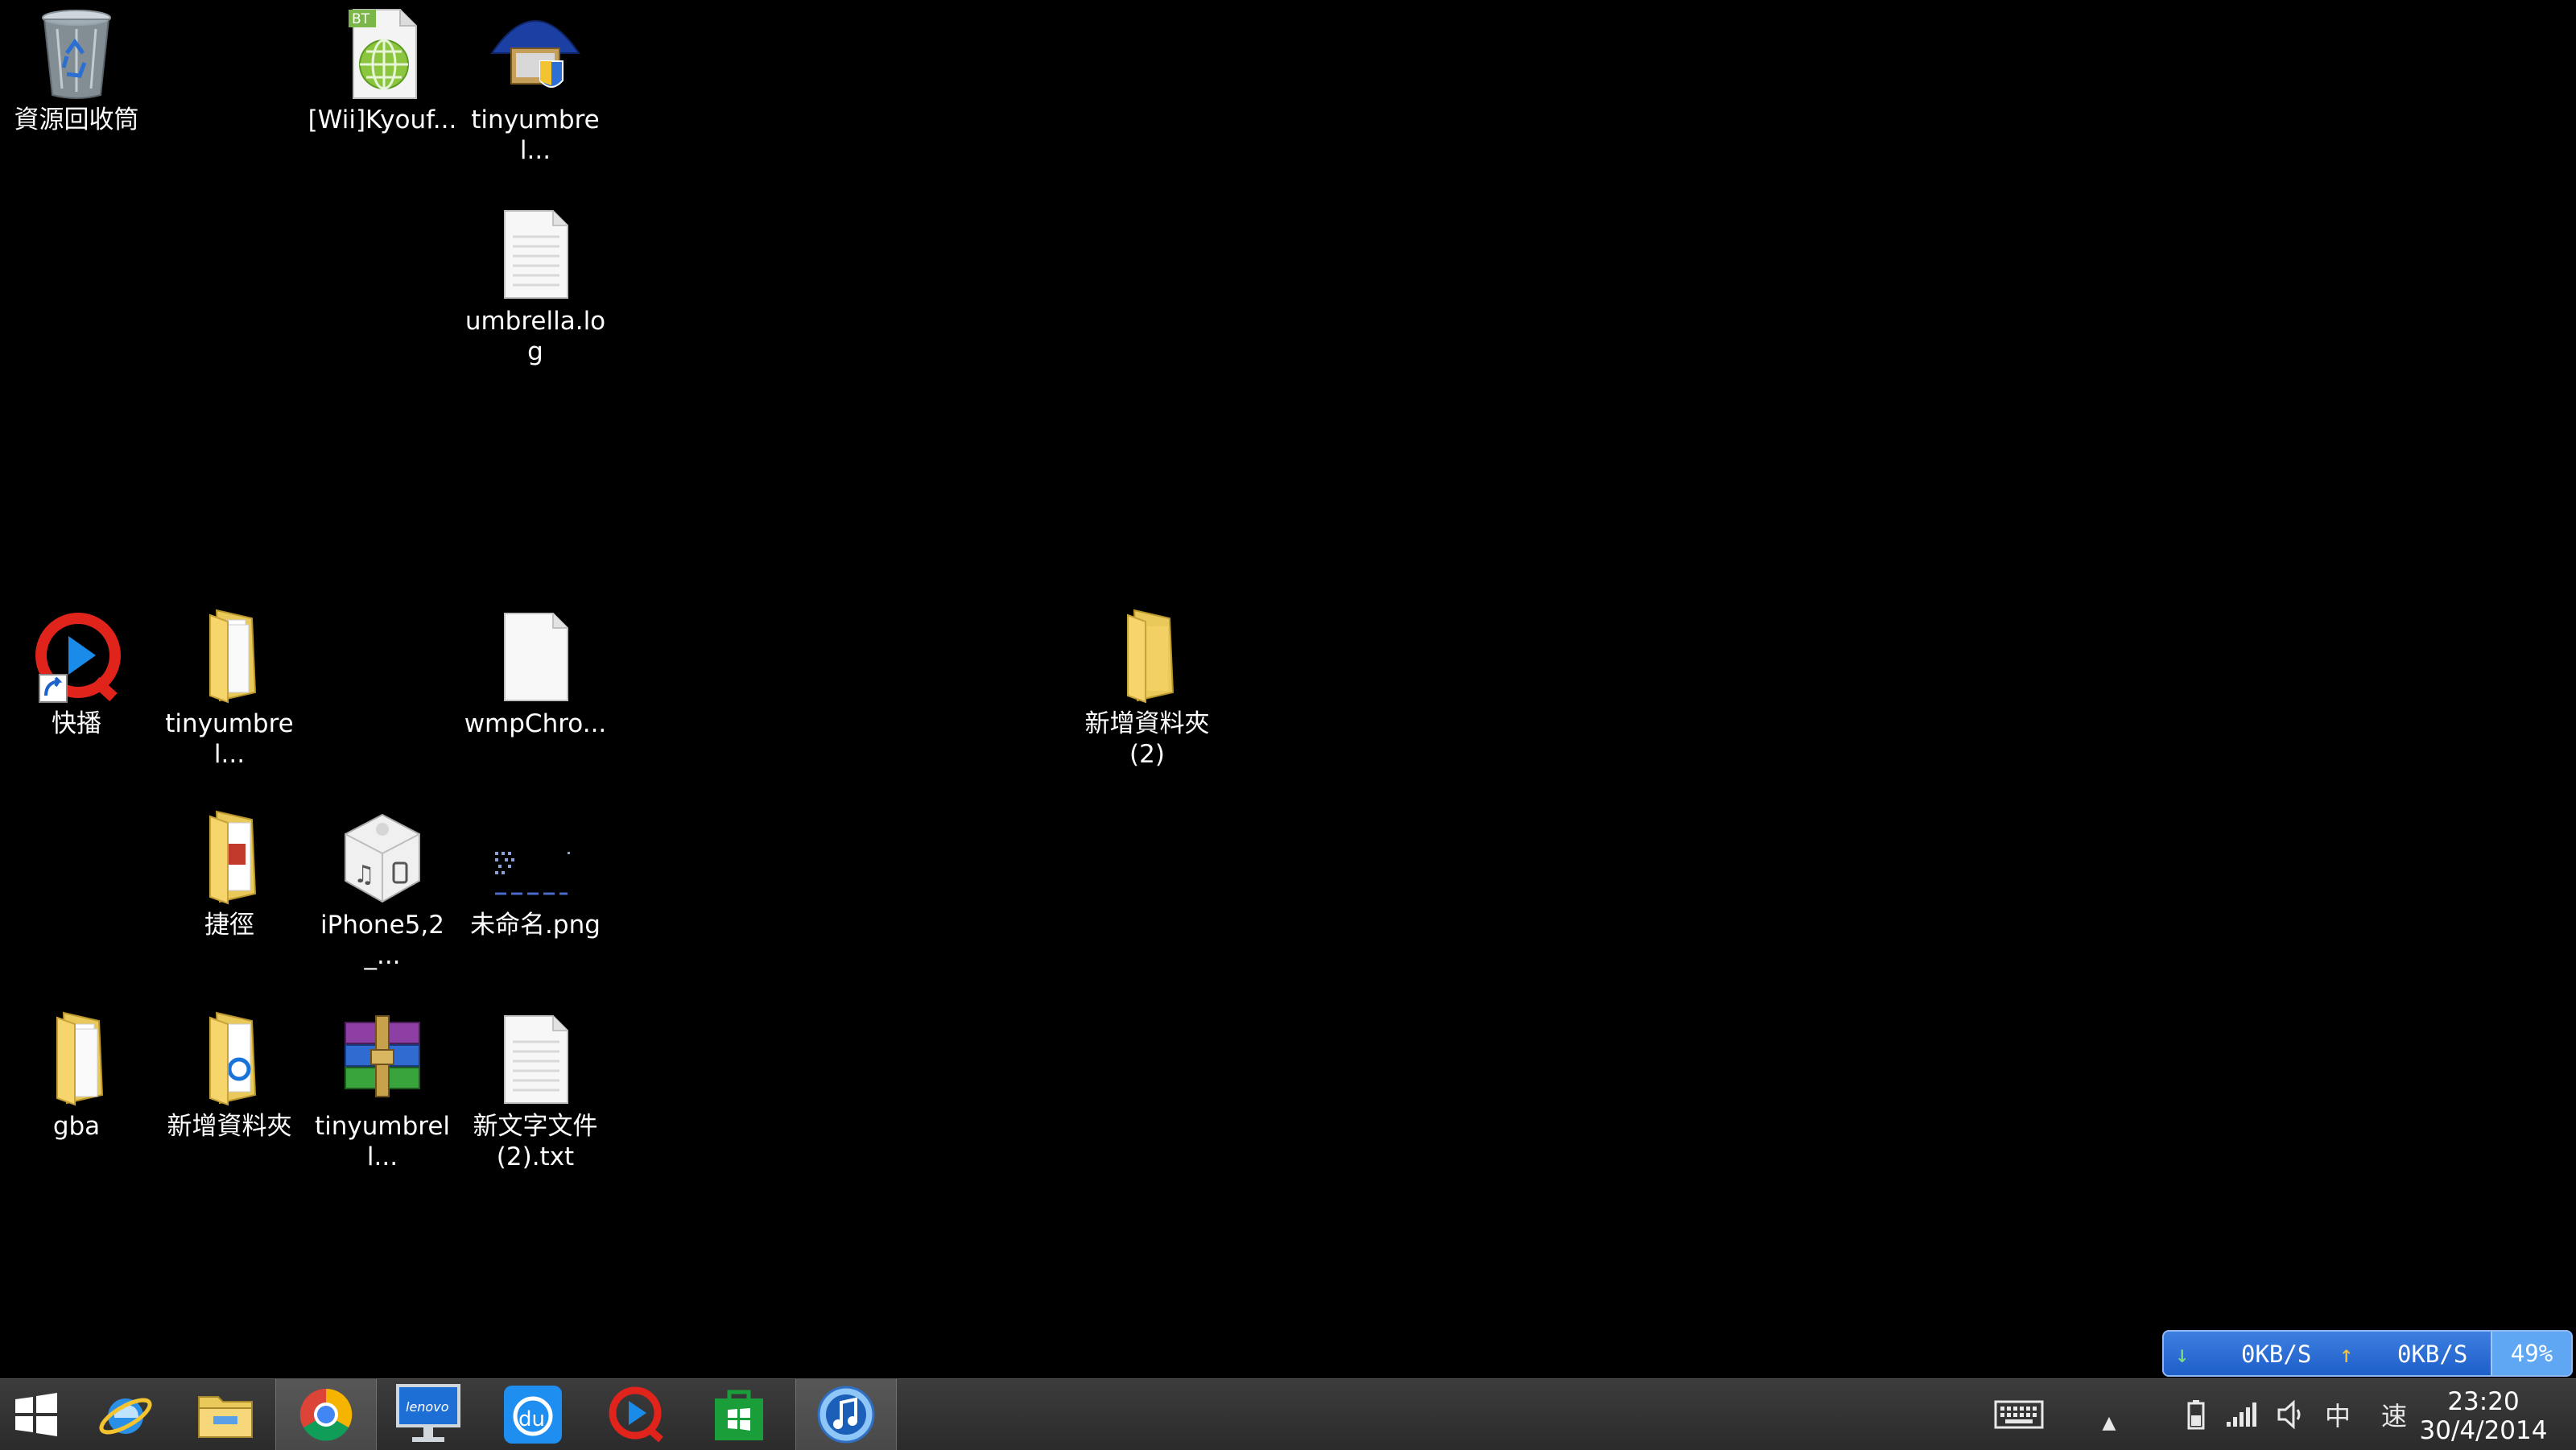 Image resolution: width=2576 pixels, height=1450 pixels. What do you see at coordinates (2367, 1353) in the screenshot?
I see `network-speed-widget: ↓ 0KB/S ↑ 0KB/S 49%` at bounding box center [2367, 1353].